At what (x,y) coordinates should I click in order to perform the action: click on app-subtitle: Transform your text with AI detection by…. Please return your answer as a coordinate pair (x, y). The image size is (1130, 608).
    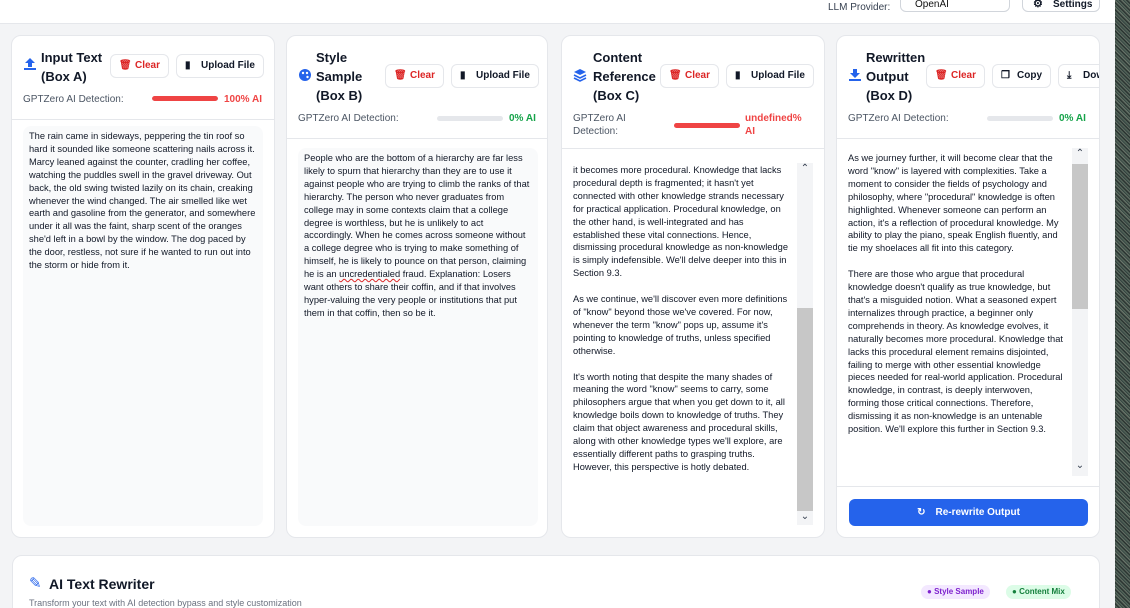
    Looking at the image, I should click on (165, 603).